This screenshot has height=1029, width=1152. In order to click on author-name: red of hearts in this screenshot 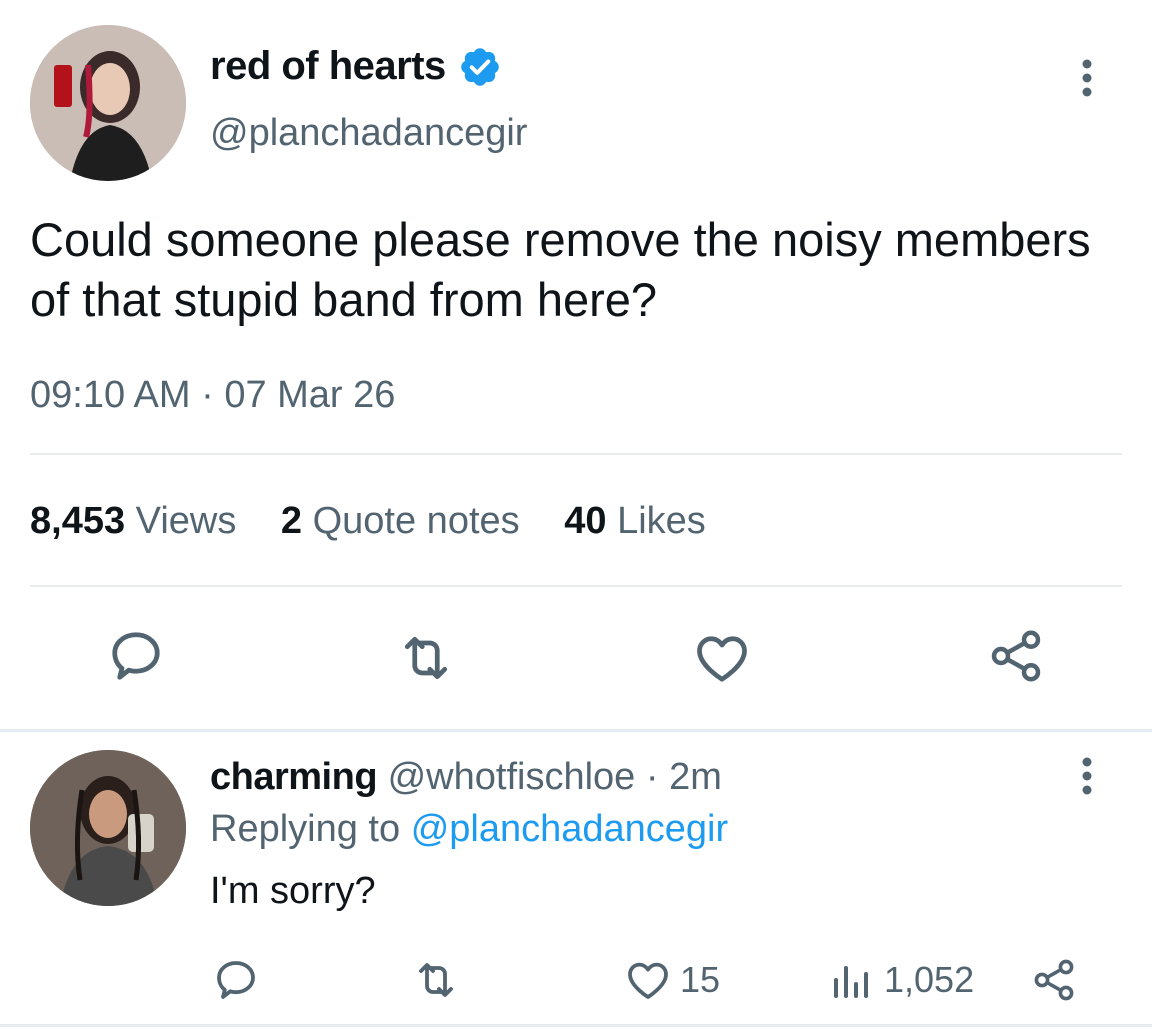, I will do `click(328, 66)`.